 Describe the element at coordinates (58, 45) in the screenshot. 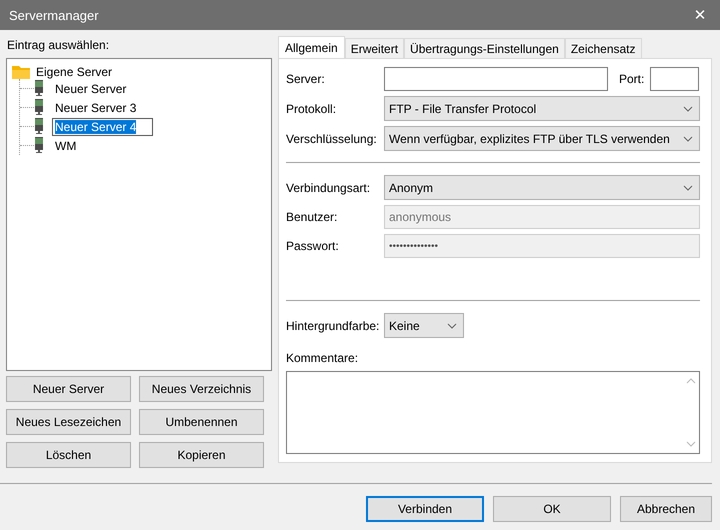

I see `entry-label: Eintrag auswählen:` at that location.